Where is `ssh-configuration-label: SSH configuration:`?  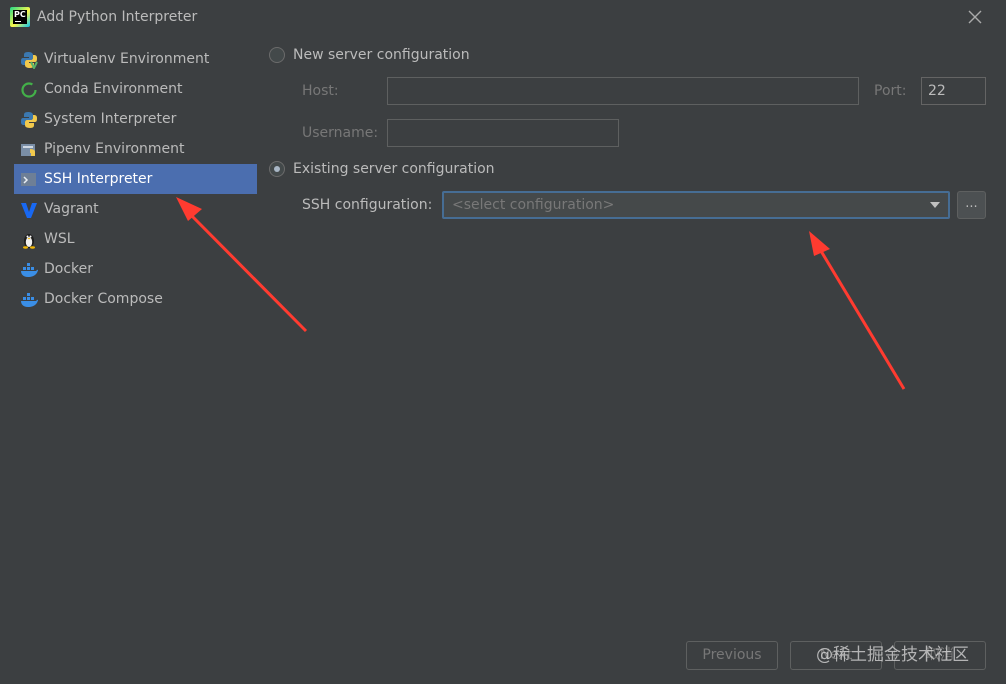
ssh-configuration-label: SSH configuration: is located at coordinates (367, 205).